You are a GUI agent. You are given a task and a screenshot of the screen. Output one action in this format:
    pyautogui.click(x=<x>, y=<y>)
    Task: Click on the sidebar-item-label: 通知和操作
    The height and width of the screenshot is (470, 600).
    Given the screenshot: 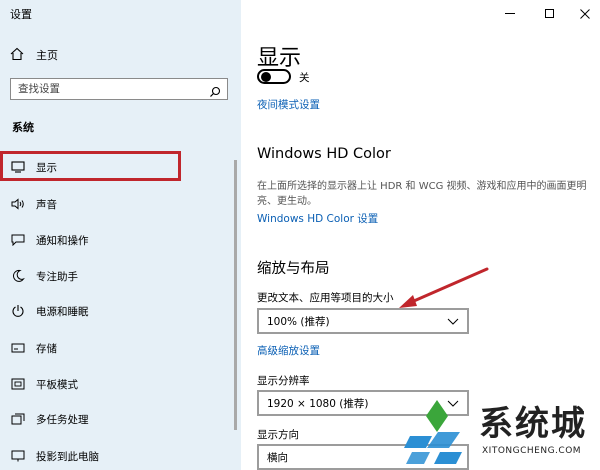 What is the action you would take?
    pyautogui.click(x=62, y=240)
    